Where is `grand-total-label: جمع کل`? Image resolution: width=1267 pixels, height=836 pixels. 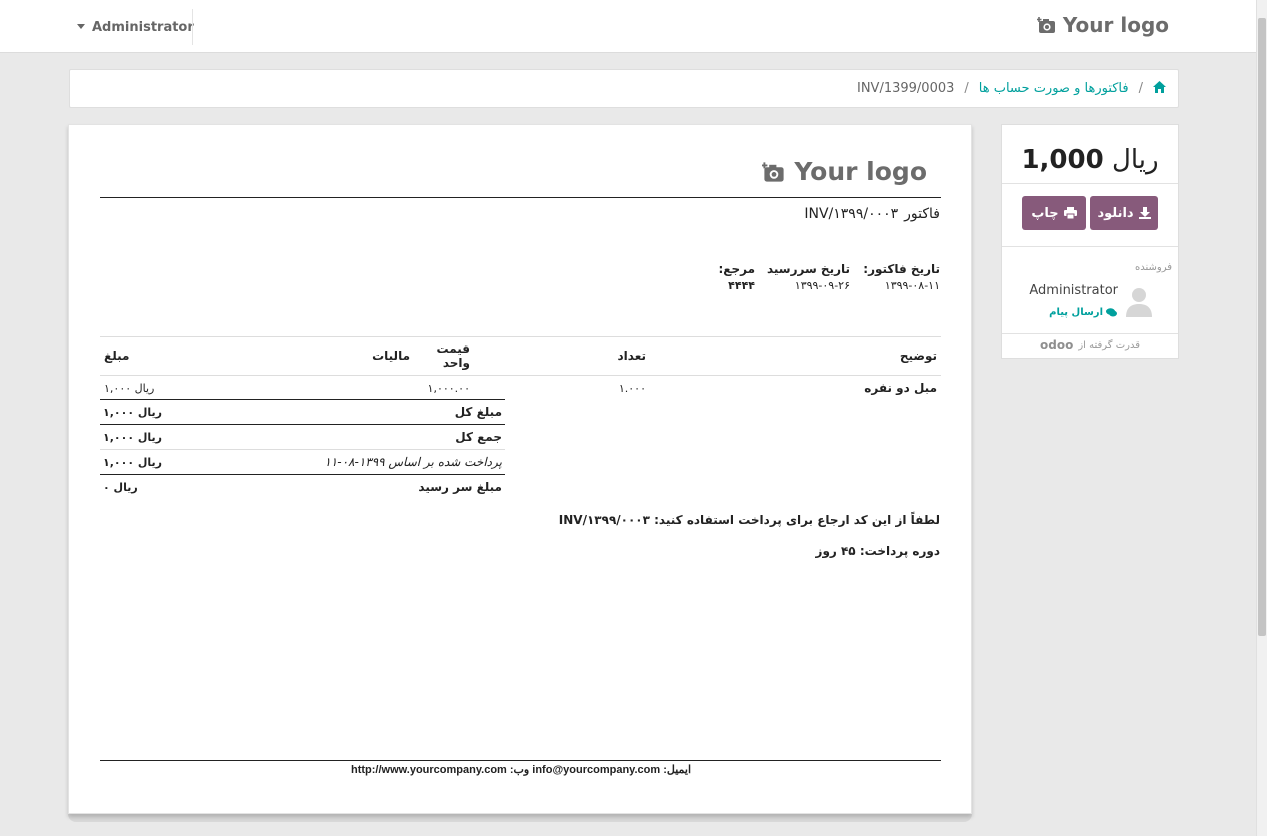 grand-total-label: جمع کل is located at coordinates (355, 437).